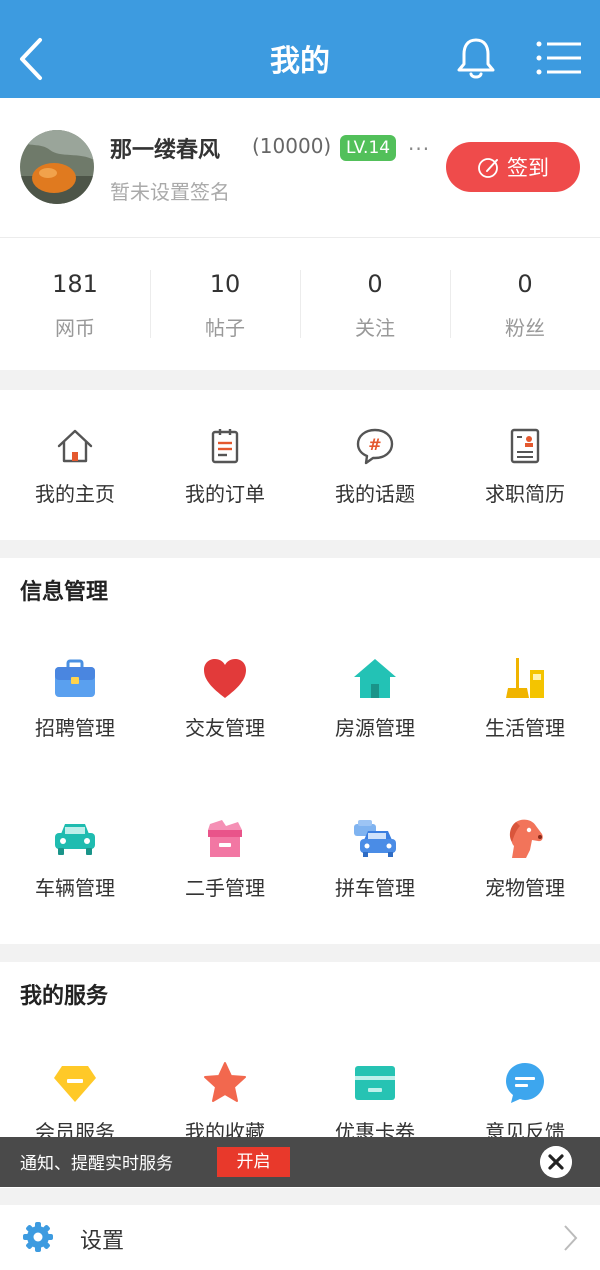  I want to click on coupon-icon, so click(375, 1083).